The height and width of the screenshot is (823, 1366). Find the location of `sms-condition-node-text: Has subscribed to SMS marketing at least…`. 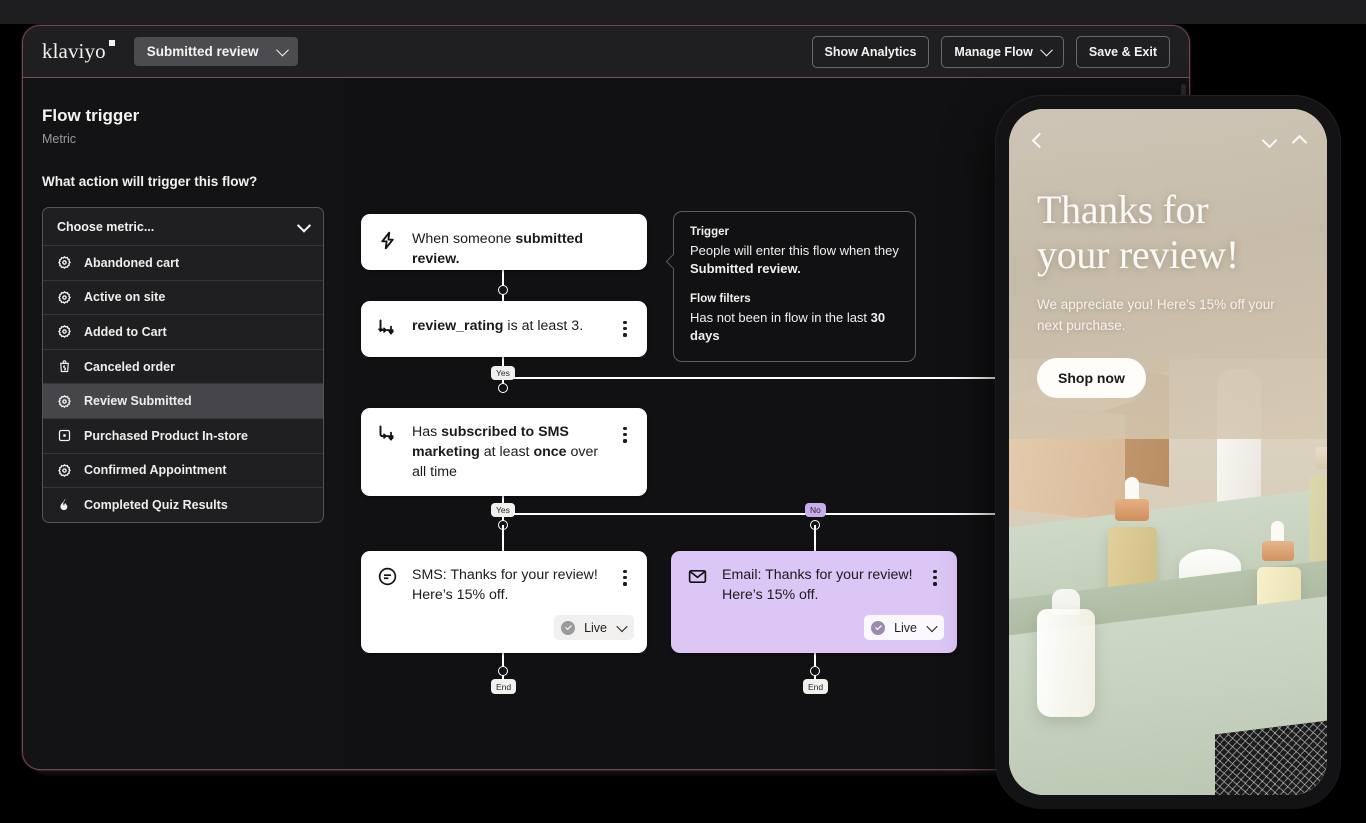

sms-condition-node-text: Has subscribed to SMS marketing at least… is located at coordinates (505, 452).